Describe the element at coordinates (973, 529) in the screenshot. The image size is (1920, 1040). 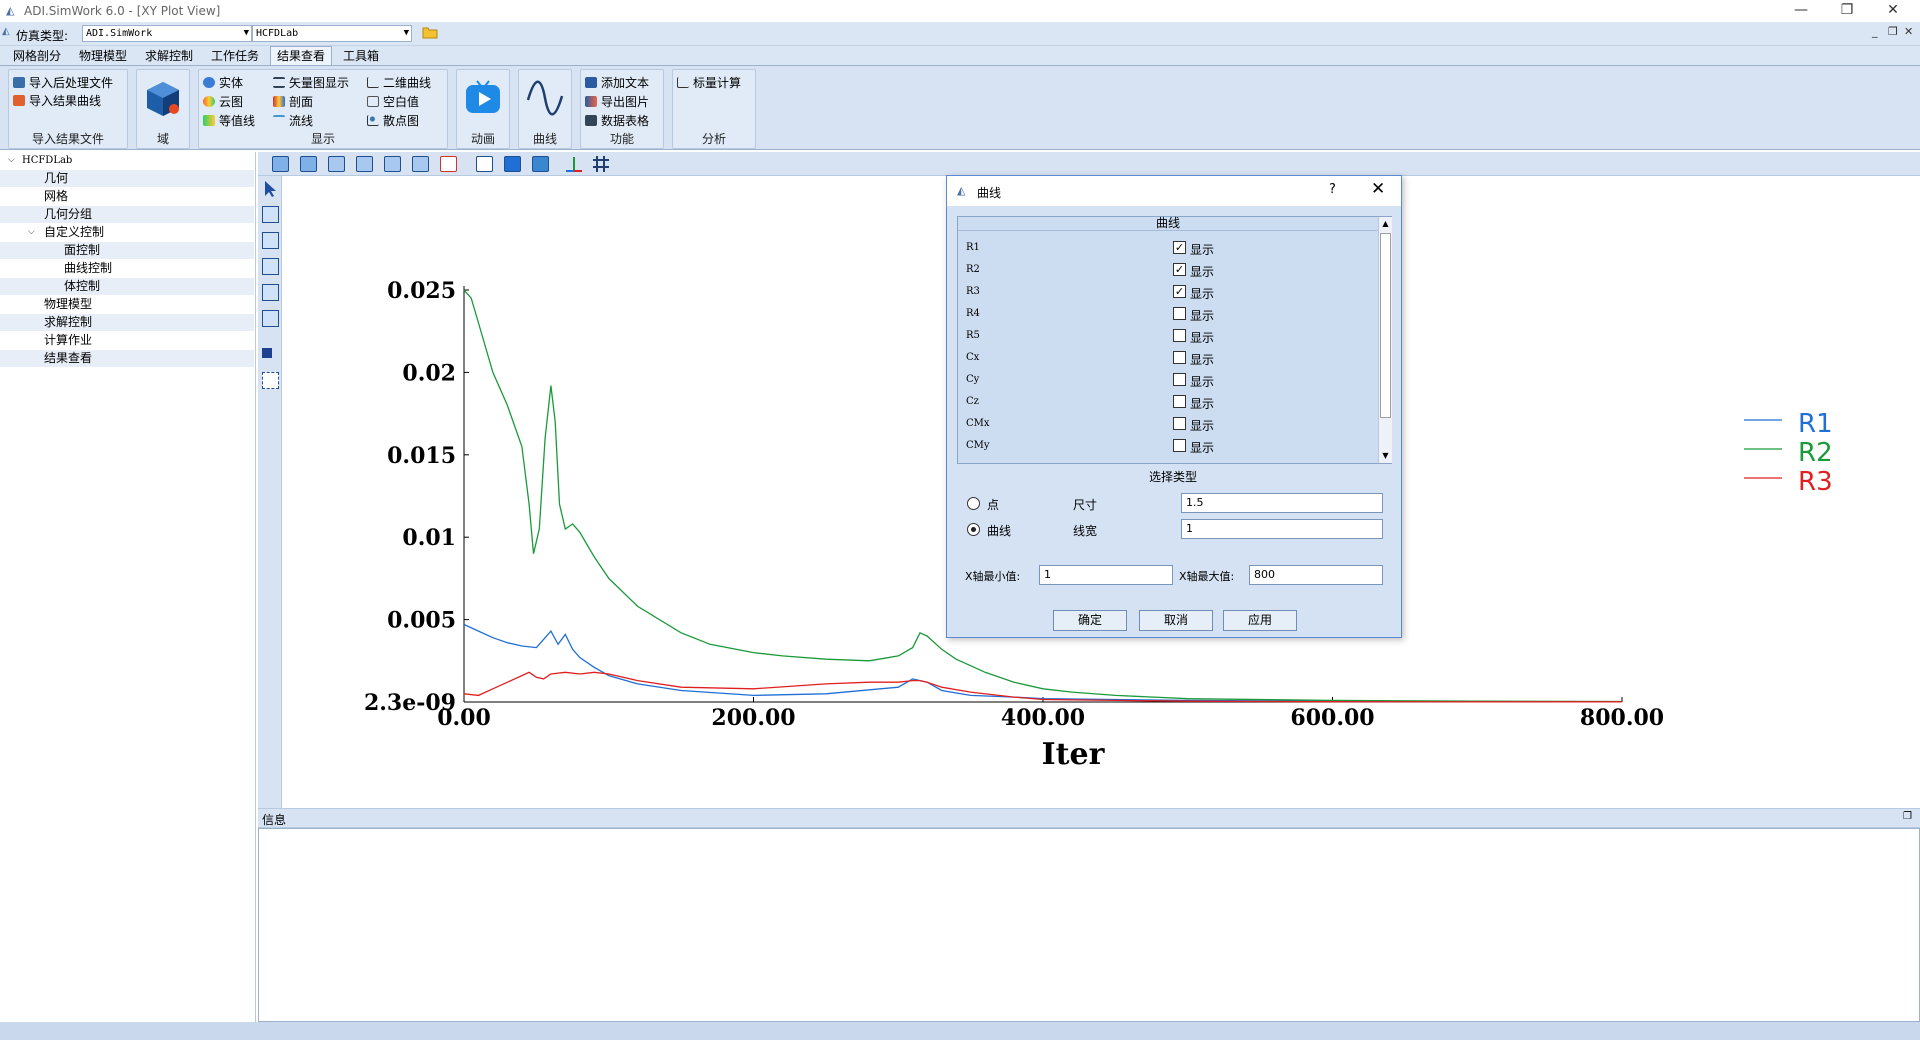
I see `curve-radio` at that location.